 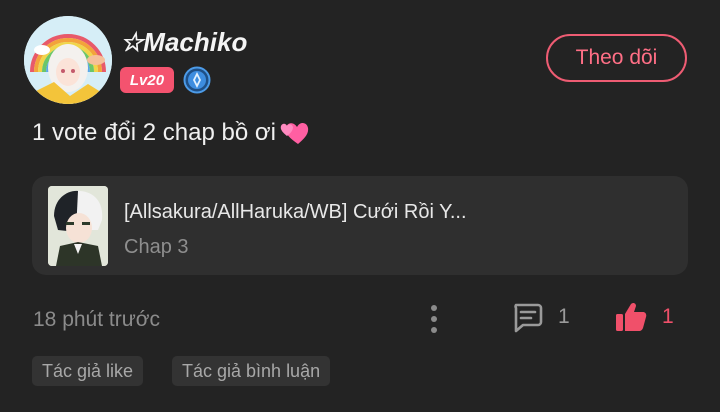 I want to click on comment-count: 1, so click(x=564, y=316).